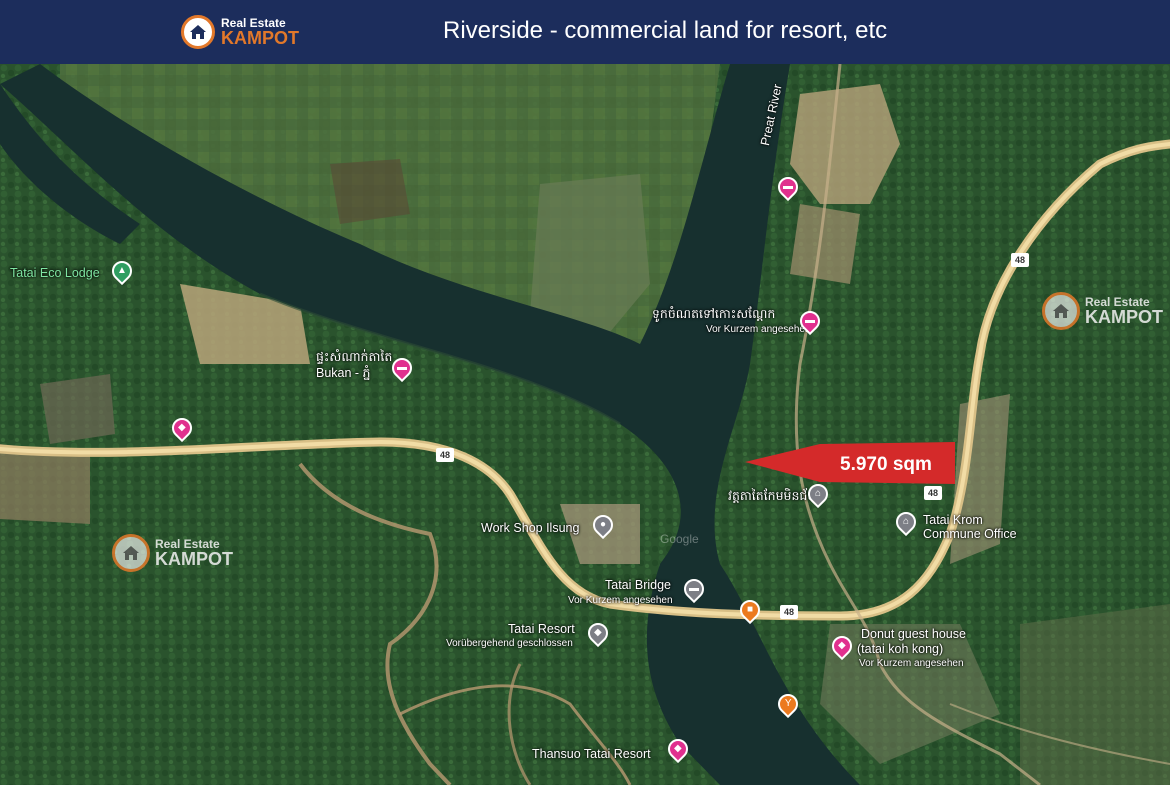 The image size is (1170, 785). What do you see at coordinates (260, 38) in the screenshot?
I see `brand-big-text: KAMPOT` at bounding box center [260, 38].